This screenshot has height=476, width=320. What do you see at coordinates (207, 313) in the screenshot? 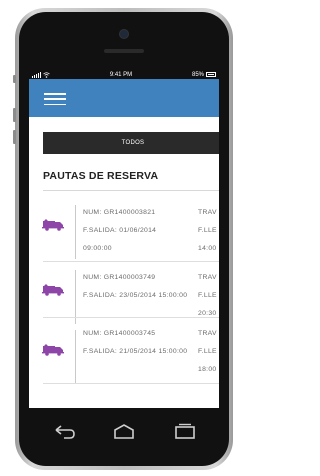
I see `arrival-time: 20:30` at bounding box center [207, 313].